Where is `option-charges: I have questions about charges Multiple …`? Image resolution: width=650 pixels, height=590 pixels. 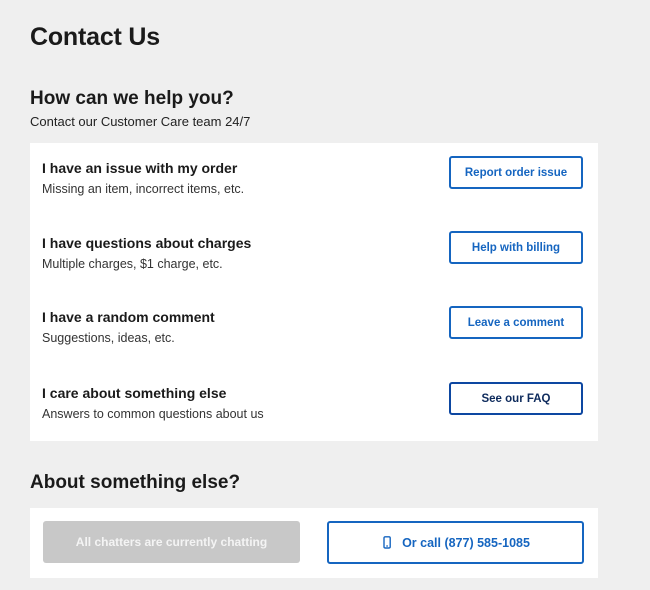 option-charges: I have questions about charges Multiple … is located at coordinates (314, 262).